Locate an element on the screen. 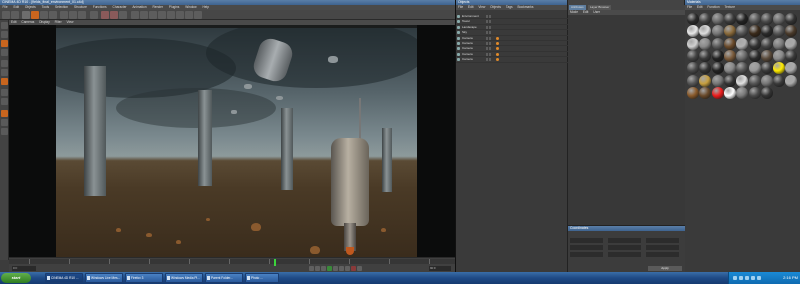  next-key-icon is located at coordinates (341, 268).